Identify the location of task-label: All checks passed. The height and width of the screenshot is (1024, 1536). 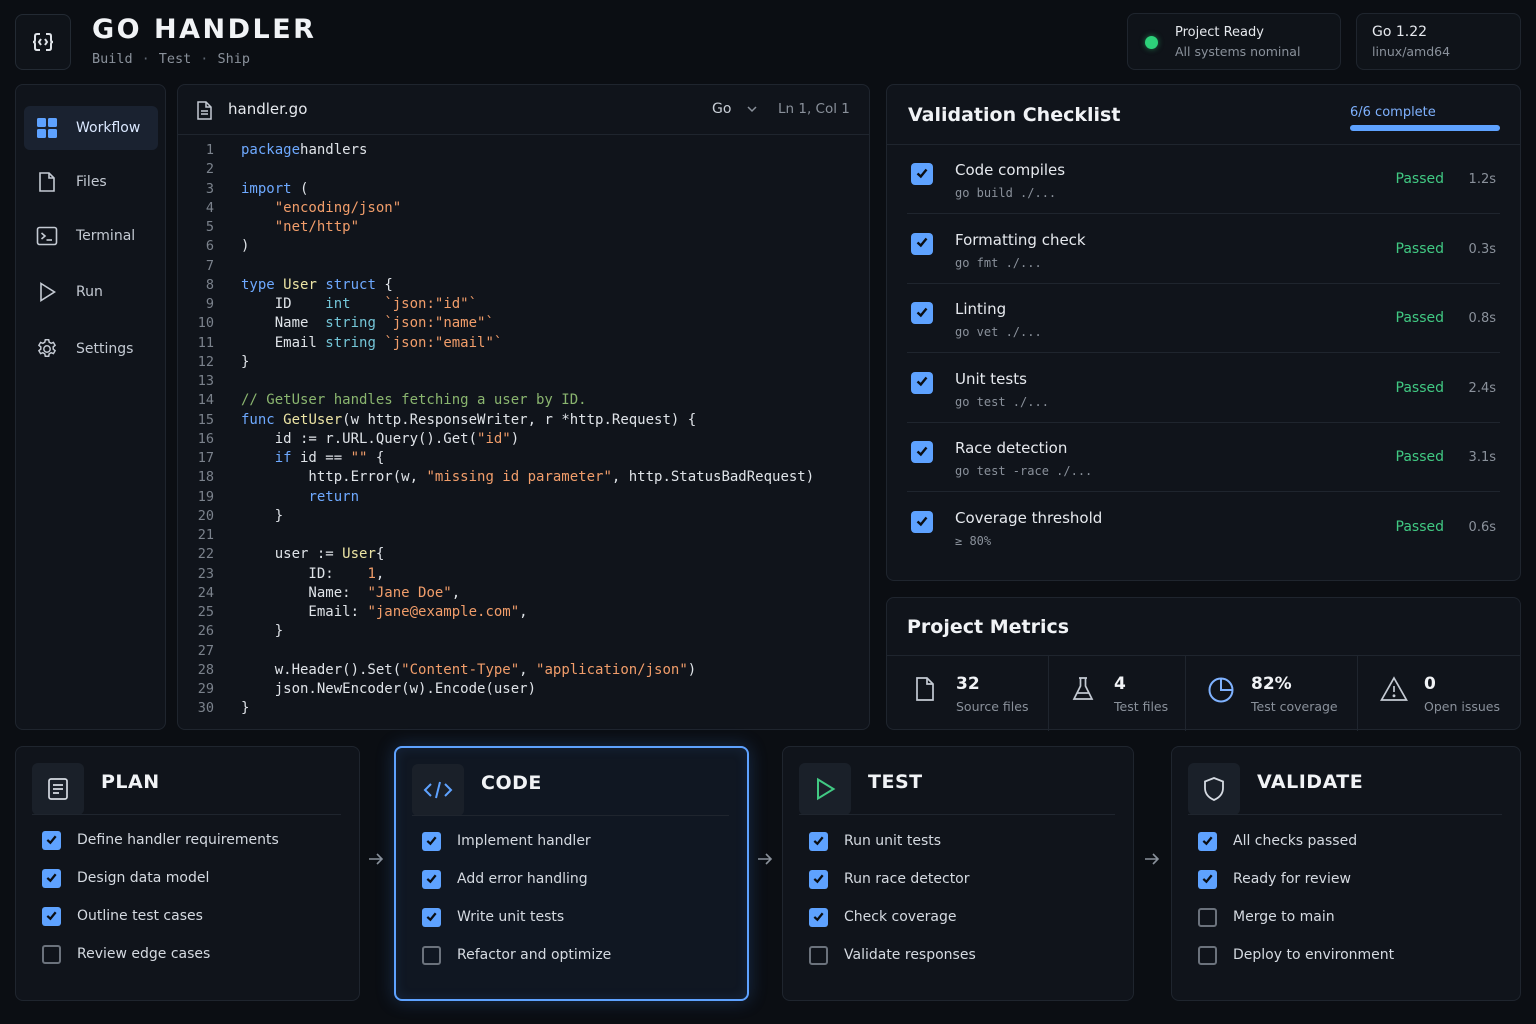
(1295, 841).